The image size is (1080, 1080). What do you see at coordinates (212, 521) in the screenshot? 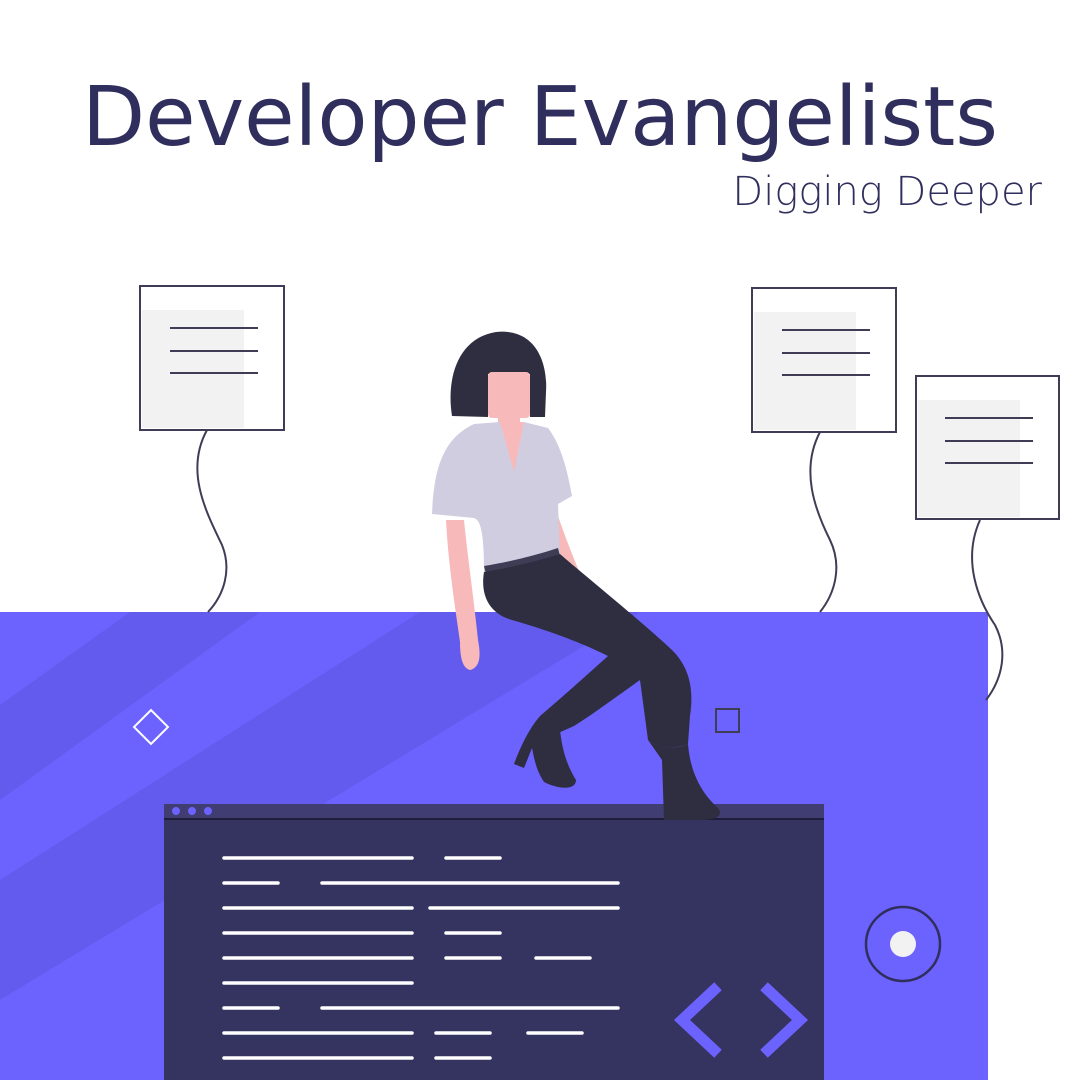
I see `paper-string-left` at bounding box center [212, 521].